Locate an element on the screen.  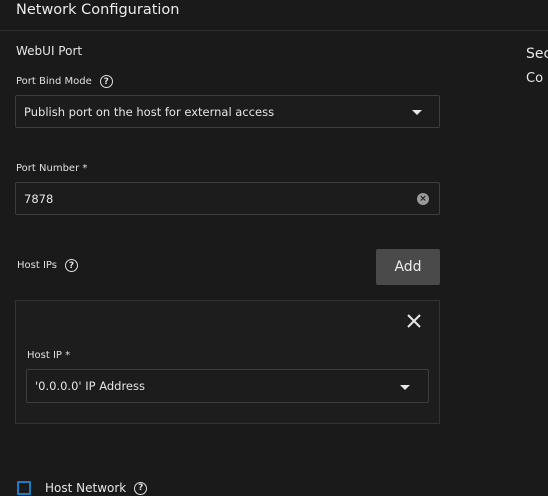
host-ips-label: Host IPs ? is located at coordinates (47, 265).